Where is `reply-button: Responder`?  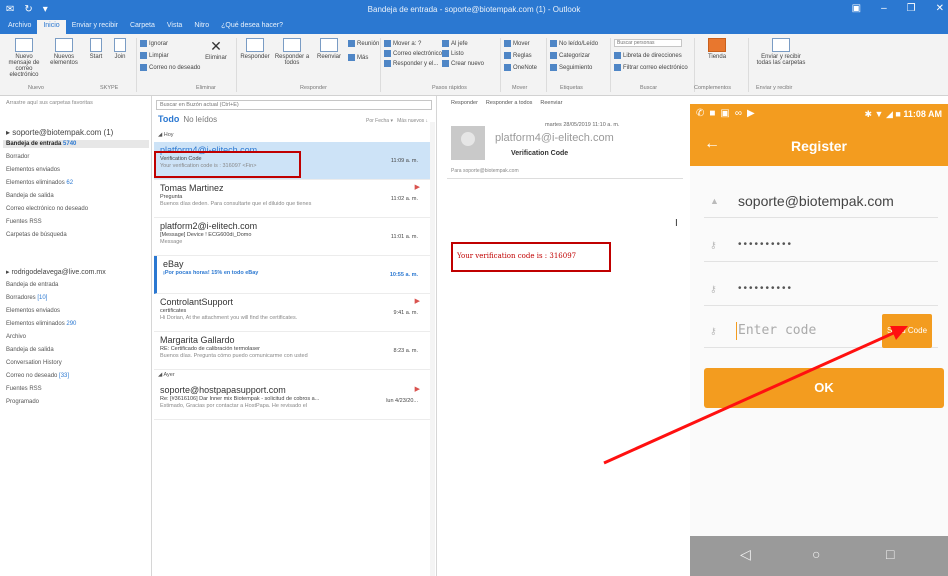 reply-button: Responder is located at coordinates (255, 49).